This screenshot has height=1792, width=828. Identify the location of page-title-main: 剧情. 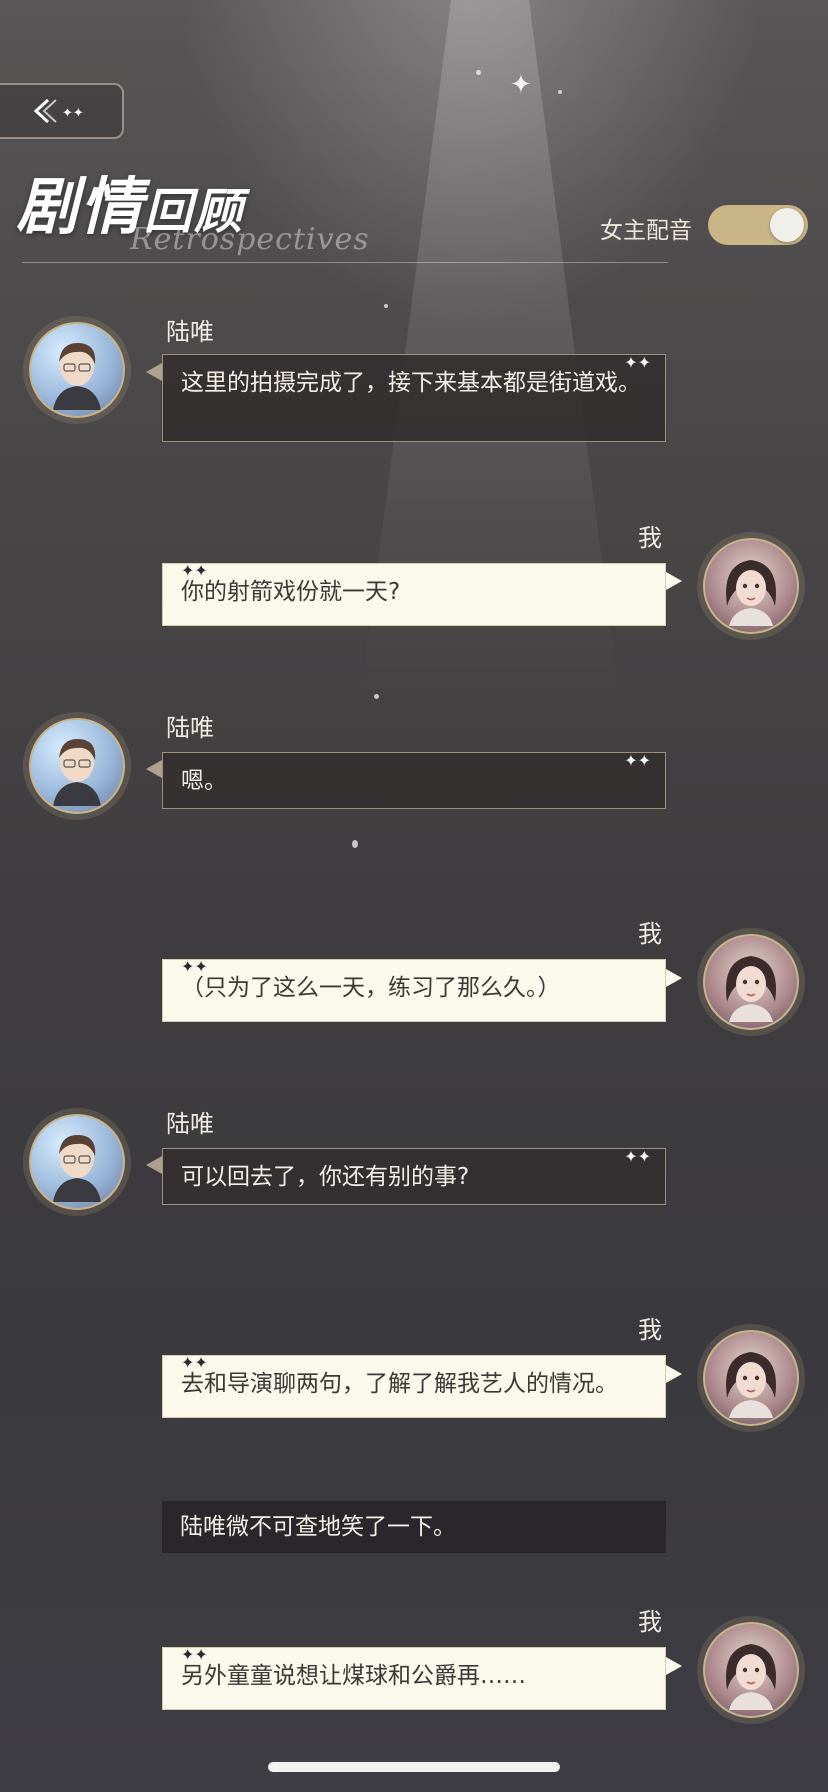
(80, 206).